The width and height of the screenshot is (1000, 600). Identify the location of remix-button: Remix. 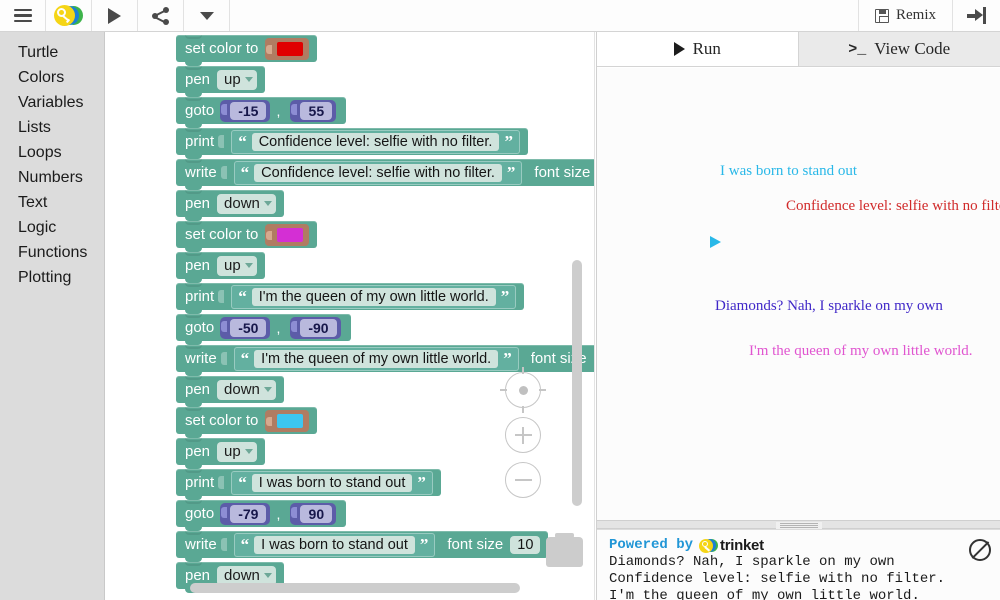
(905, 15).